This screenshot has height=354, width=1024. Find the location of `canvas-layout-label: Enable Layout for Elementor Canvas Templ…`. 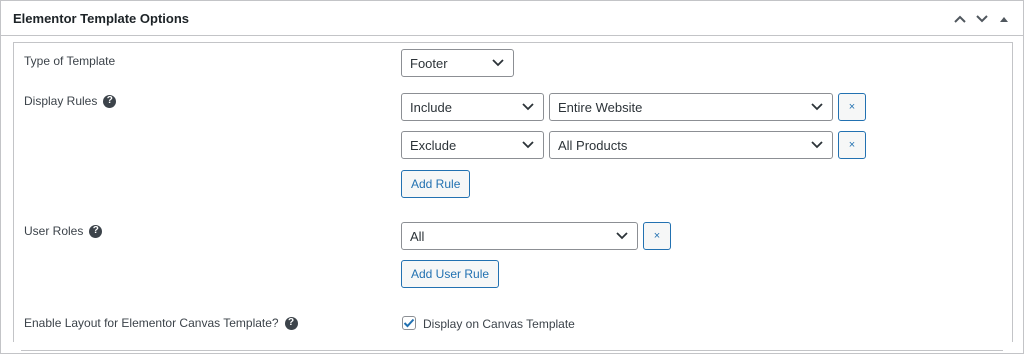

canvas-layout-label: Enable Layout for Elementor Canvas Templ… is located at coordinates (161, 323).